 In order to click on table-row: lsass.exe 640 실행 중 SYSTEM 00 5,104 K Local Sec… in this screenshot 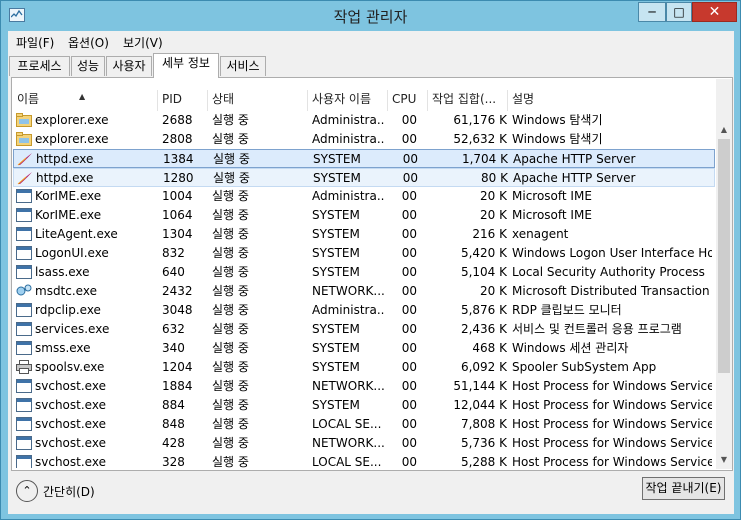, I will do `click(364, 272)`.